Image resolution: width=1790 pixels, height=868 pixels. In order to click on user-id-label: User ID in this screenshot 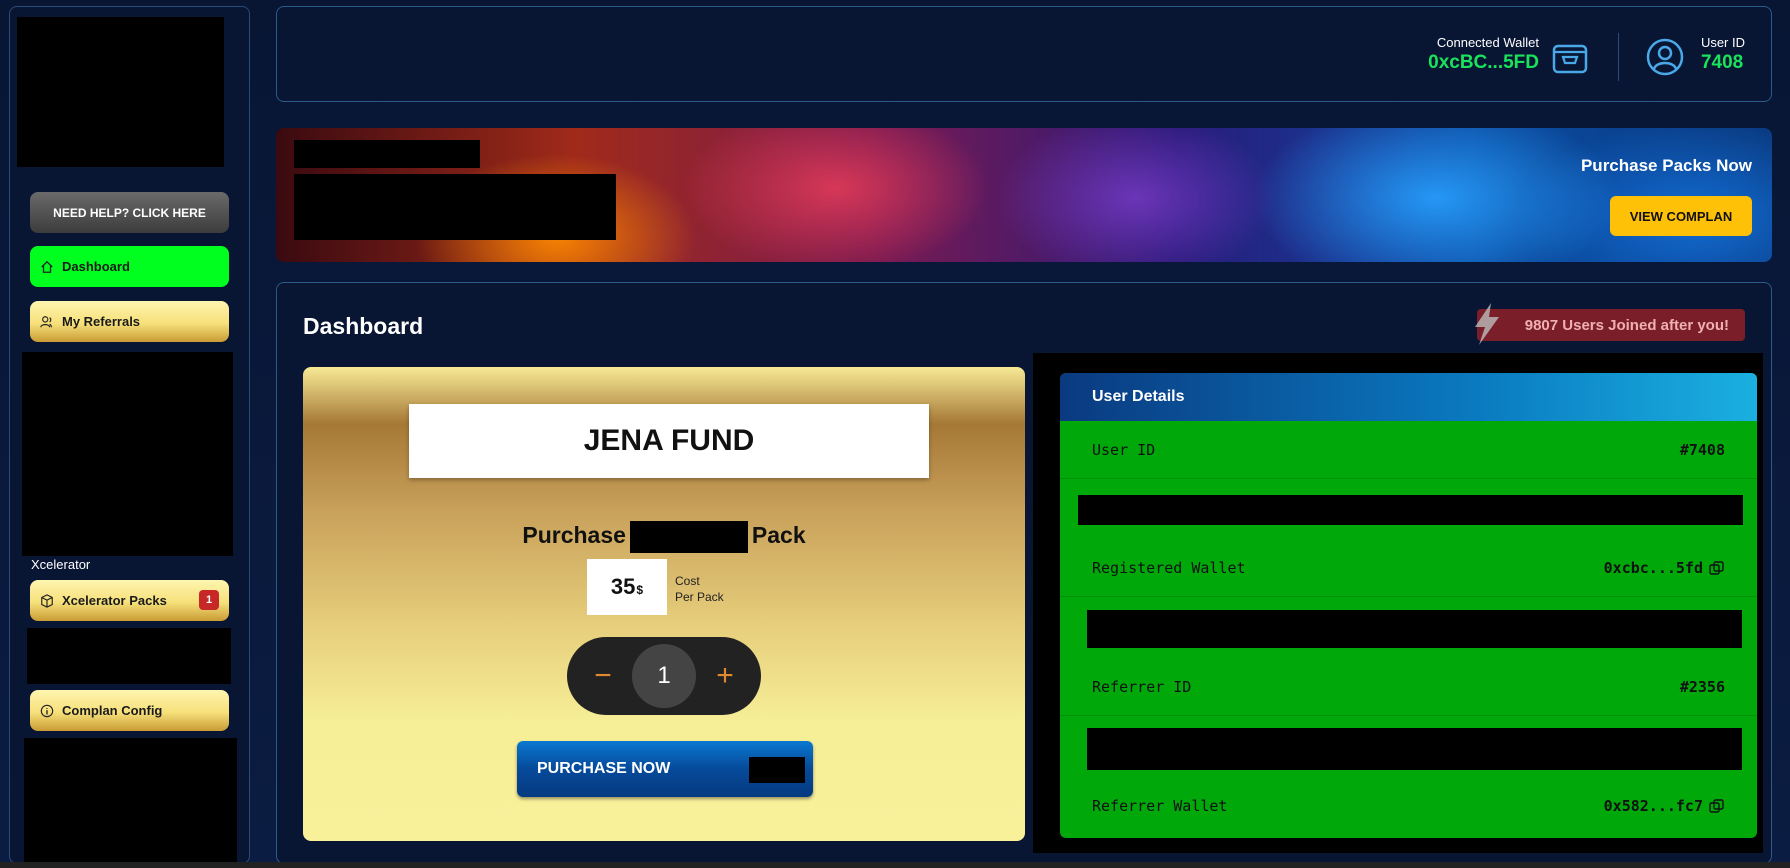, I will do `click(1722, 42)`.